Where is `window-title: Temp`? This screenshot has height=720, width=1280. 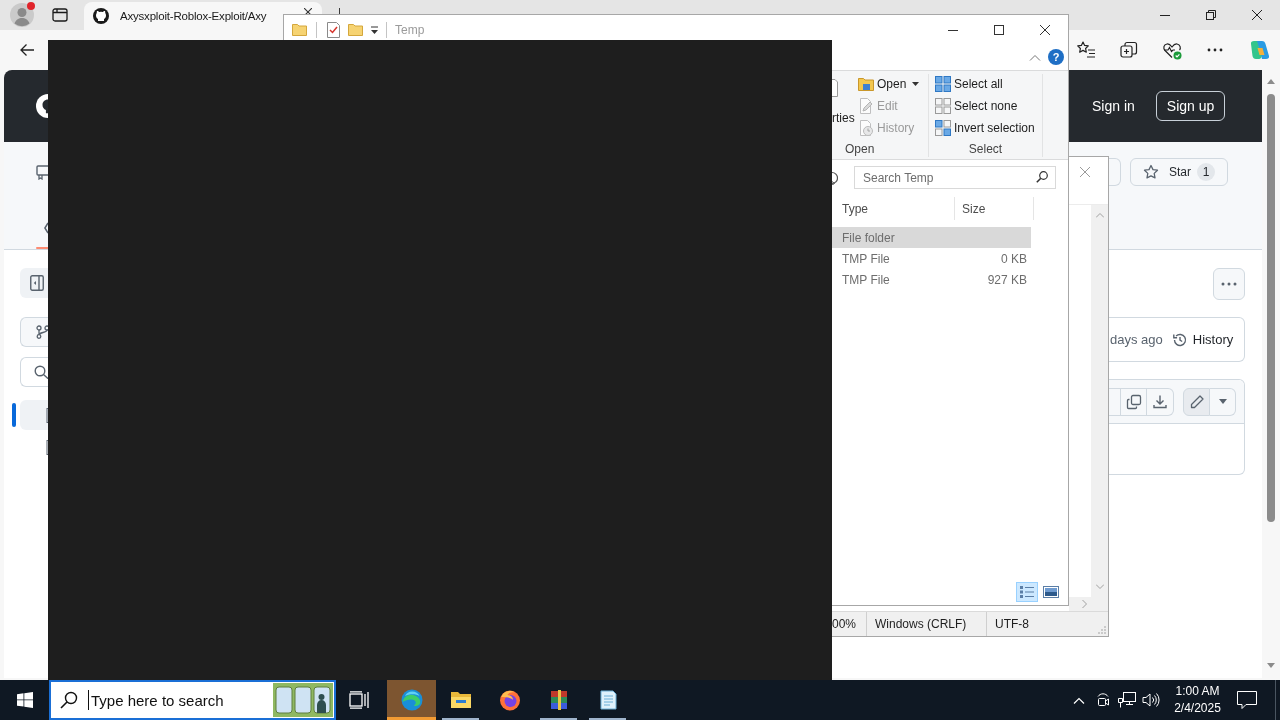 window-title: Temp is located at coordinates (410, 29).